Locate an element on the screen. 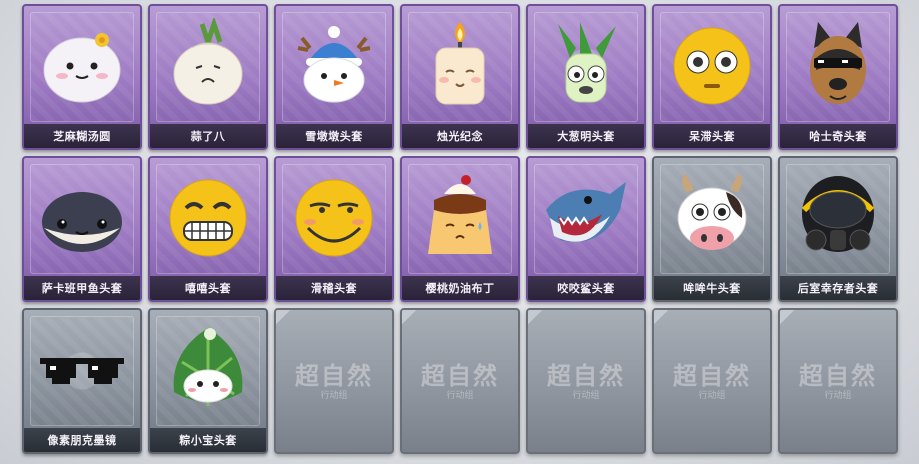  item-label: 哞哞牛头套 is located at coordinates (712, 288).